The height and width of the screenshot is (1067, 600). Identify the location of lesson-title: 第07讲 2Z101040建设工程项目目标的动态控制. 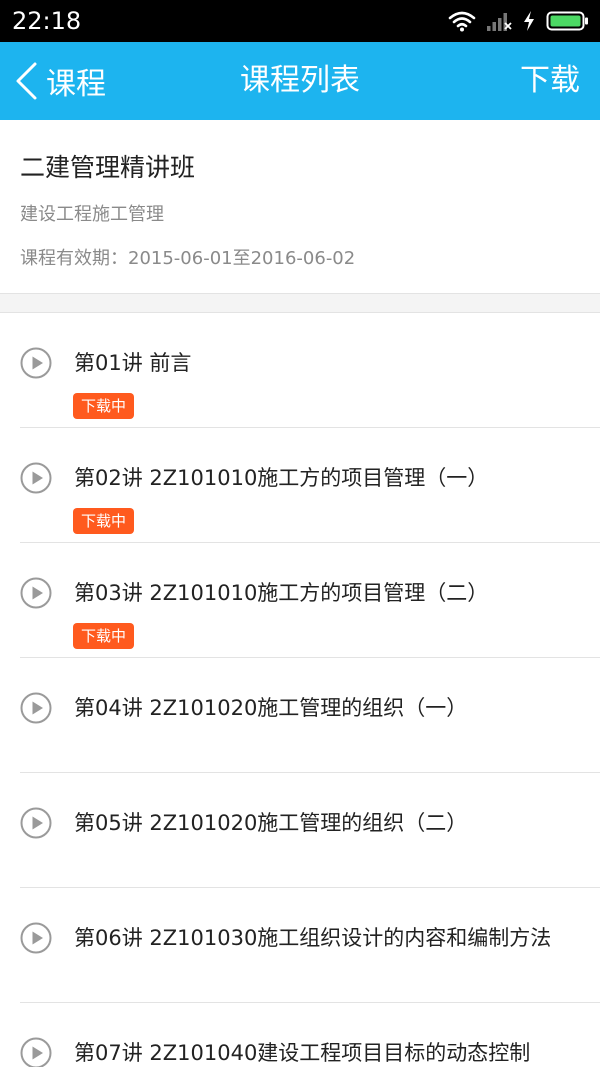
(302, 1053).